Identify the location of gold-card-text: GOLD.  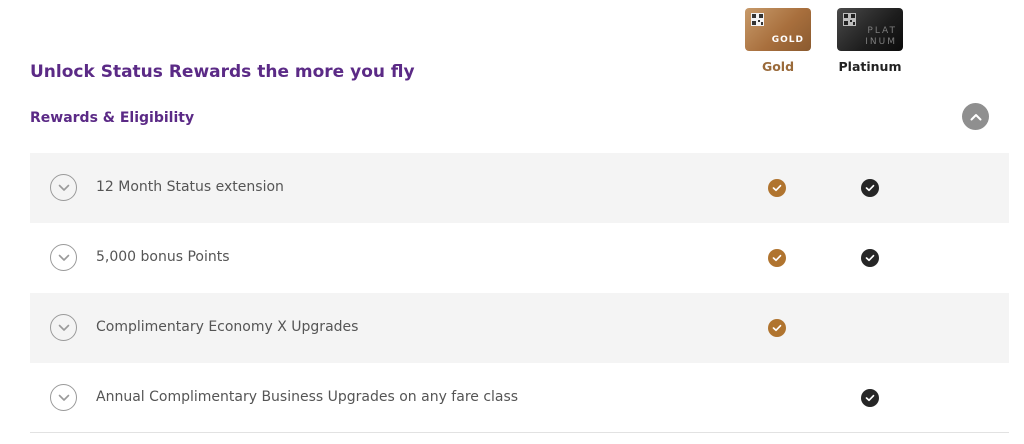
(787, 40).